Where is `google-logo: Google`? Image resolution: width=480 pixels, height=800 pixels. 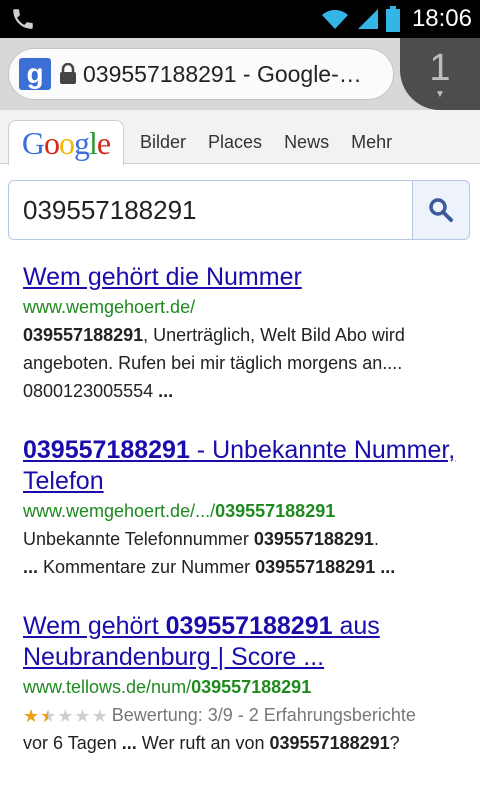
google-logo: Google is located at coordinates (66, 143).